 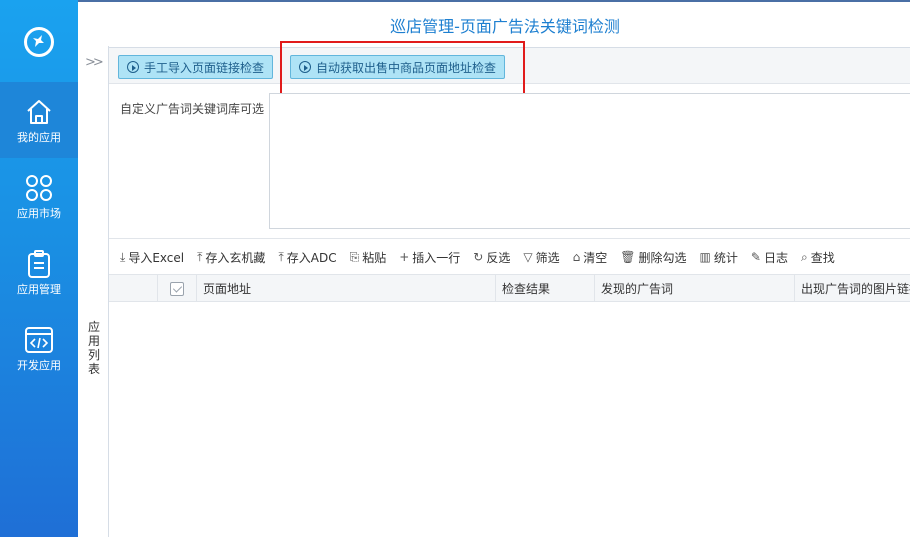 I want to click on manual-import-label: 手工导入页面链接检查, so click(x=204, y=67).